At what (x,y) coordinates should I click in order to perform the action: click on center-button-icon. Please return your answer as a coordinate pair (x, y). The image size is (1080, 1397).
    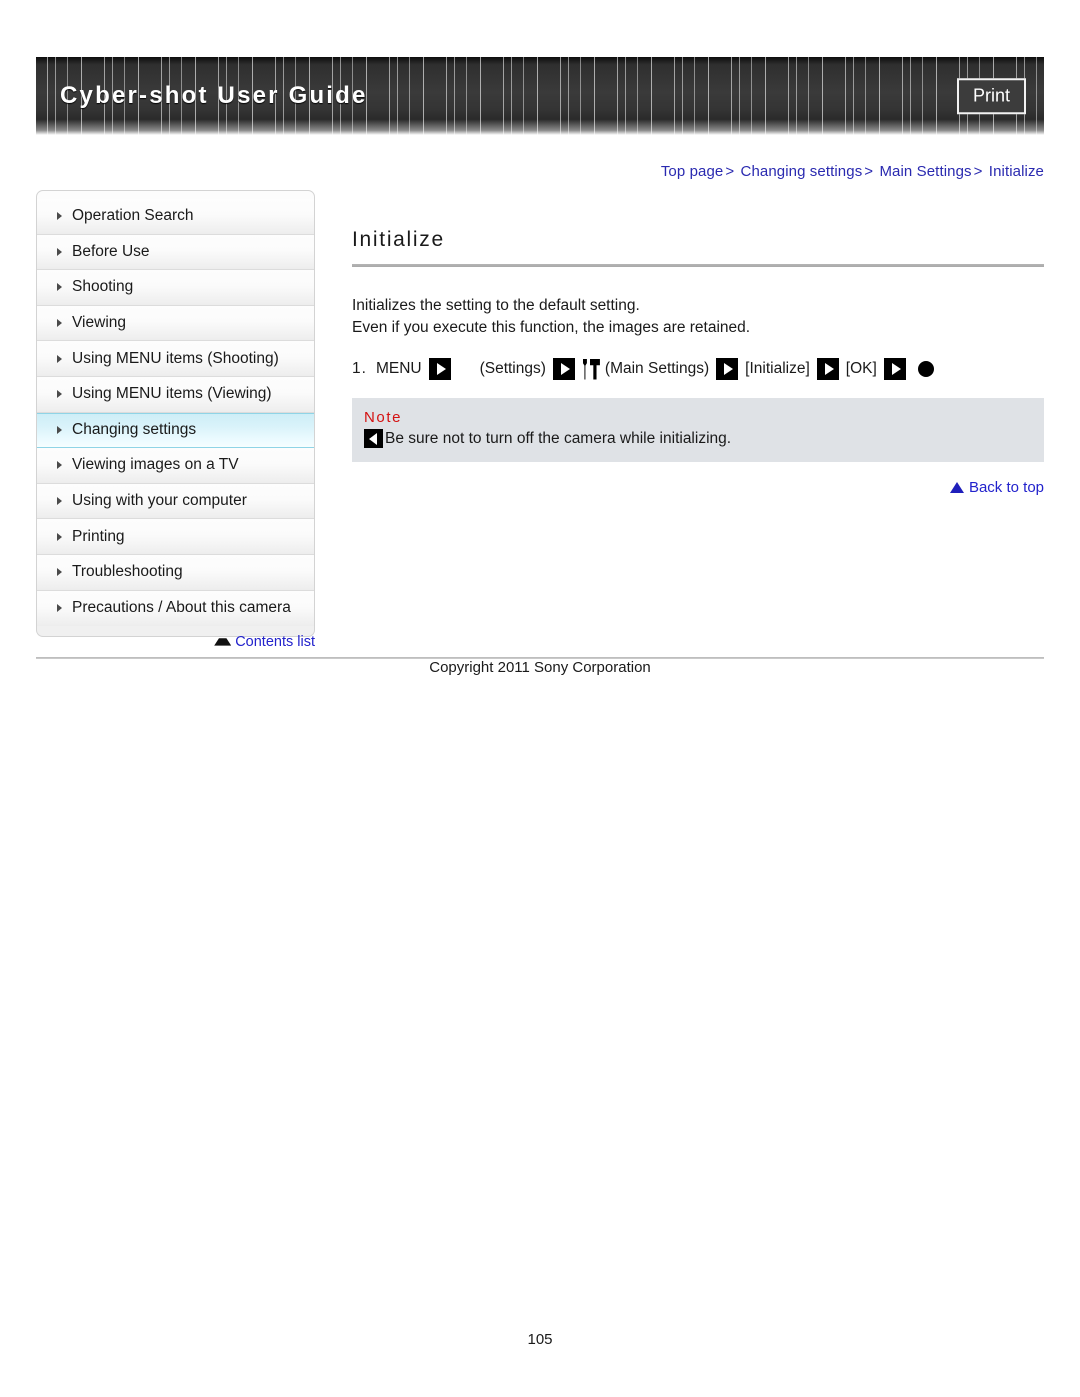
    Looking at the image, I should click on (925, 369).